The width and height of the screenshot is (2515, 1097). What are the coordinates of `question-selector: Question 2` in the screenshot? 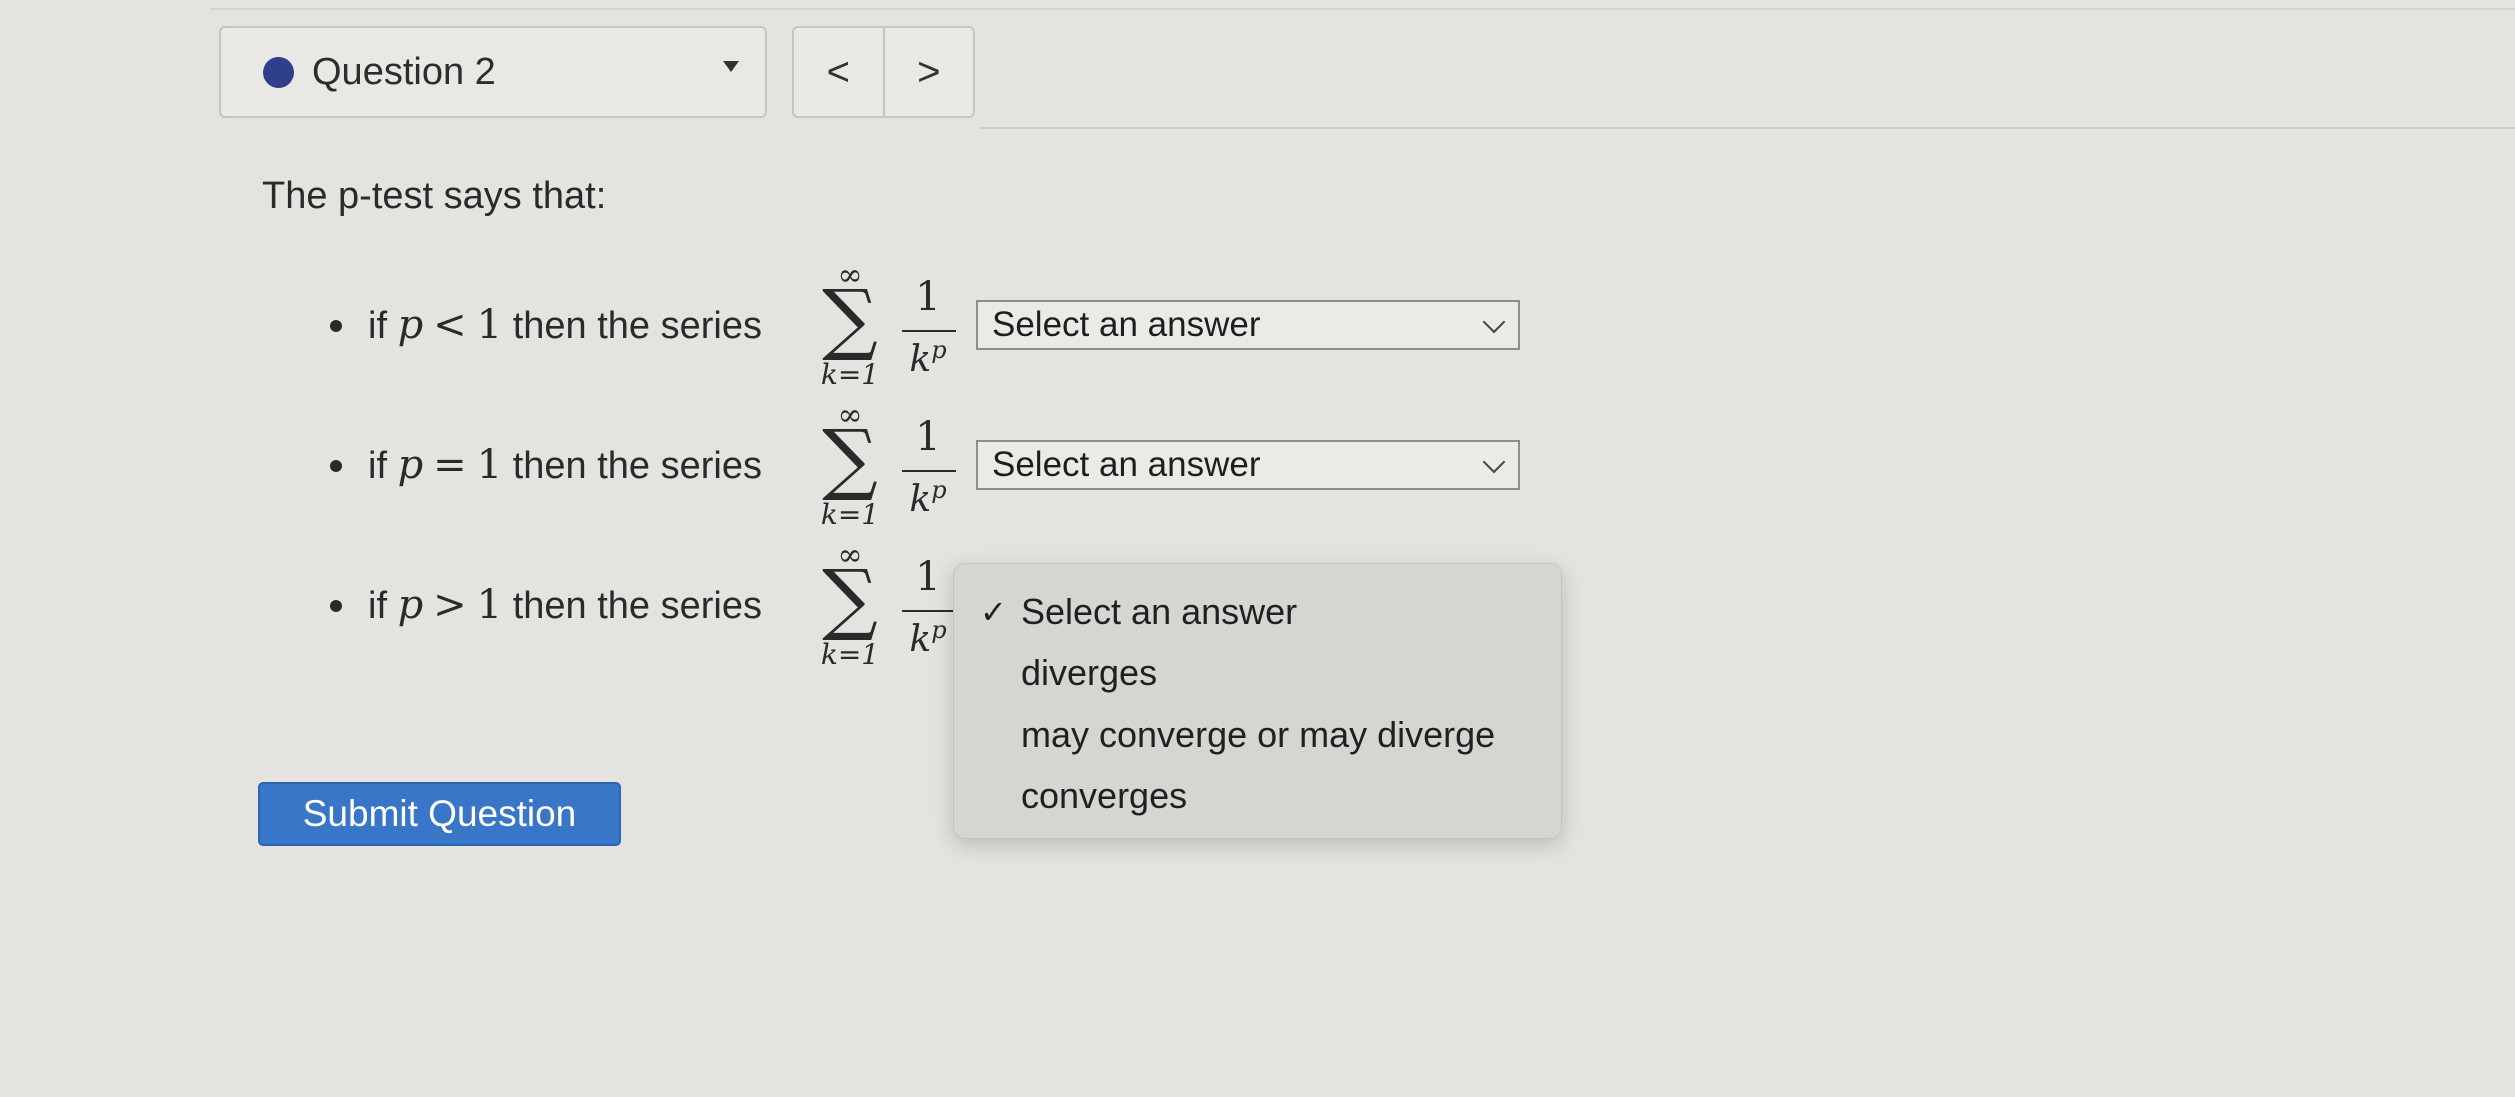 It's located at (493, 72).